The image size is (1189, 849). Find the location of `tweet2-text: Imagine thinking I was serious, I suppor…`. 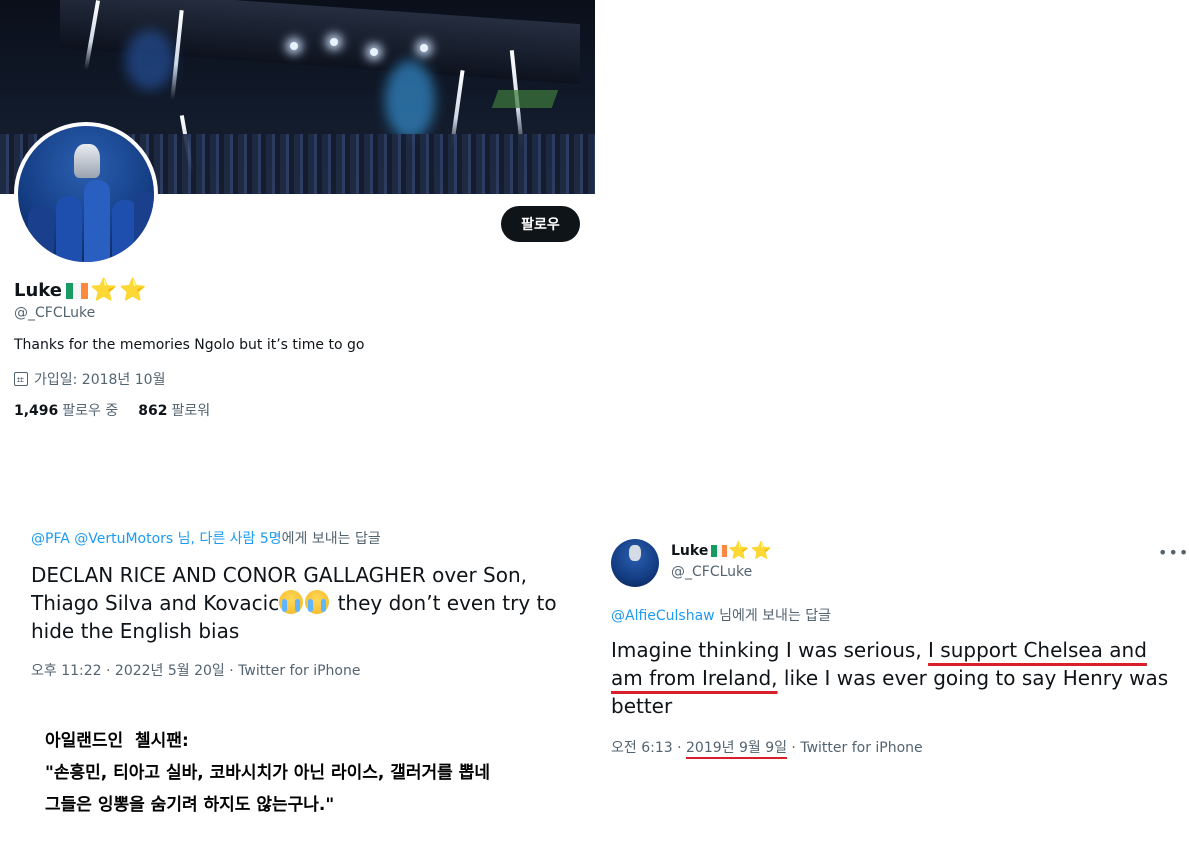

tweet2-text: Imagine thinking I was serious, I suppor… is located at coordinates (896, 678).